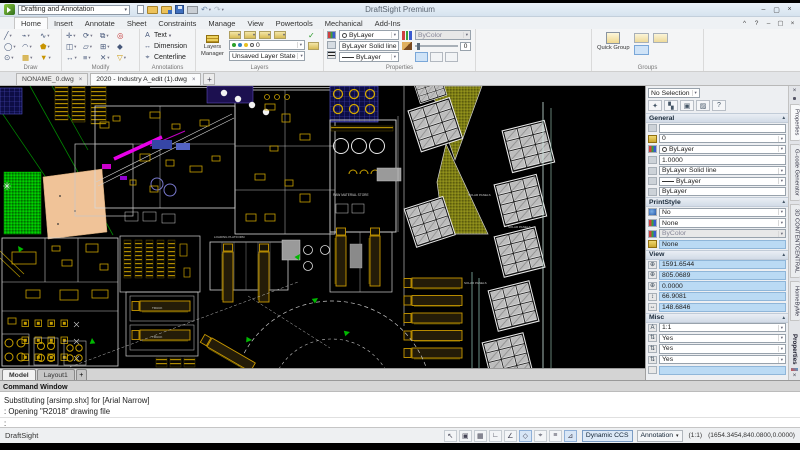  What do you see at coordinates (794, 98) in the screenshot?
I see `pin-icon` at bounding box center [794, 98].